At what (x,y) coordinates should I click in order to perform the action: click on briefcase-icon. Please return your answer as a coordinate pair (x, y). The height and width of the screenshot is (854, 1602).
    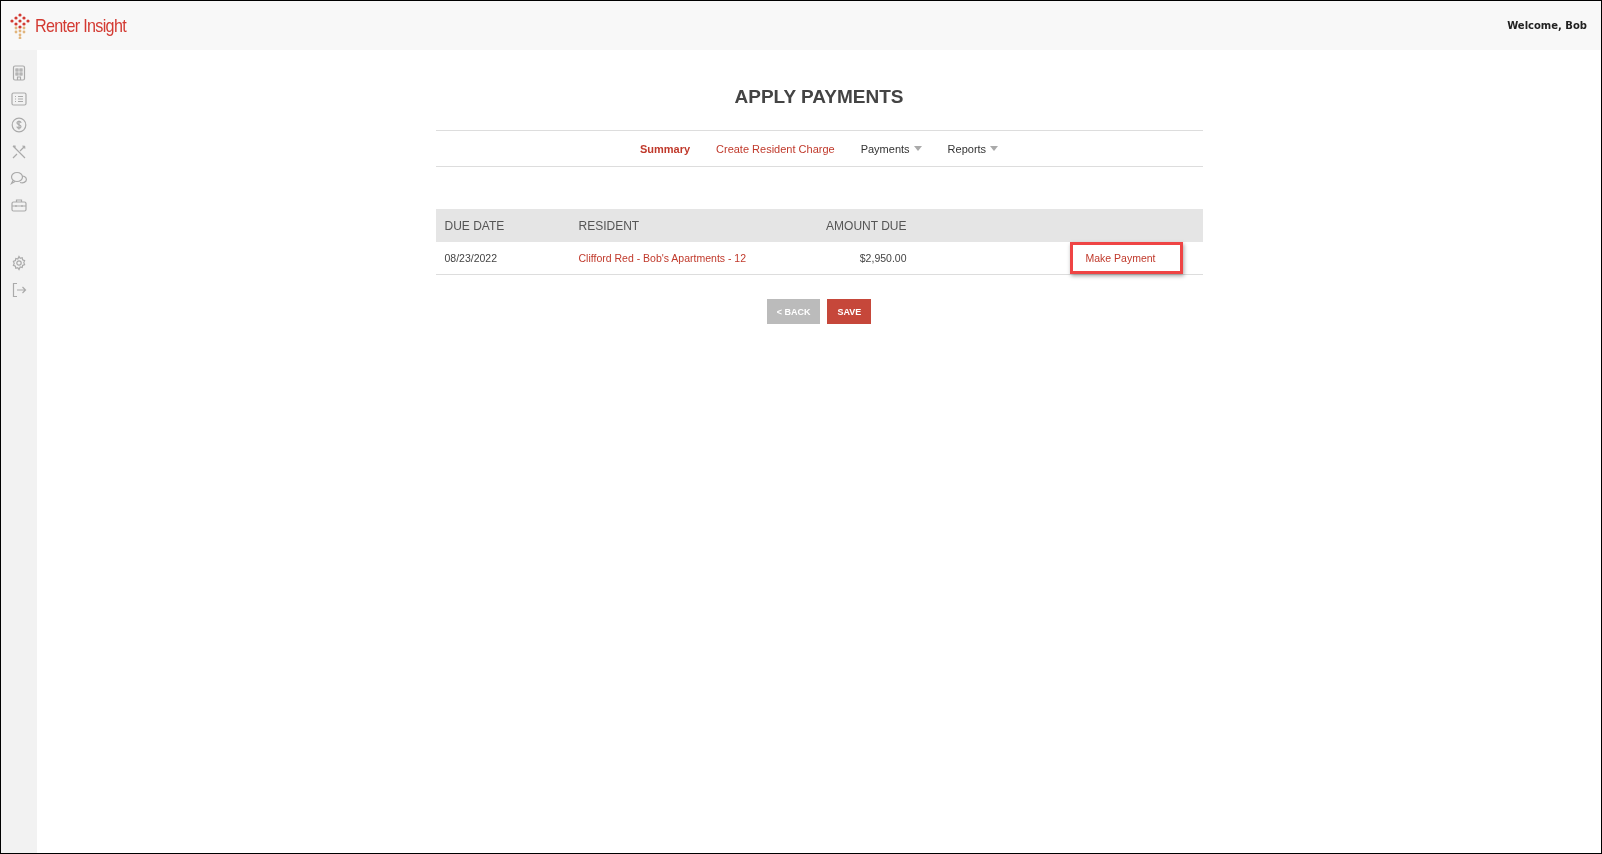
    Looking at the image, I should click on (19, 205).